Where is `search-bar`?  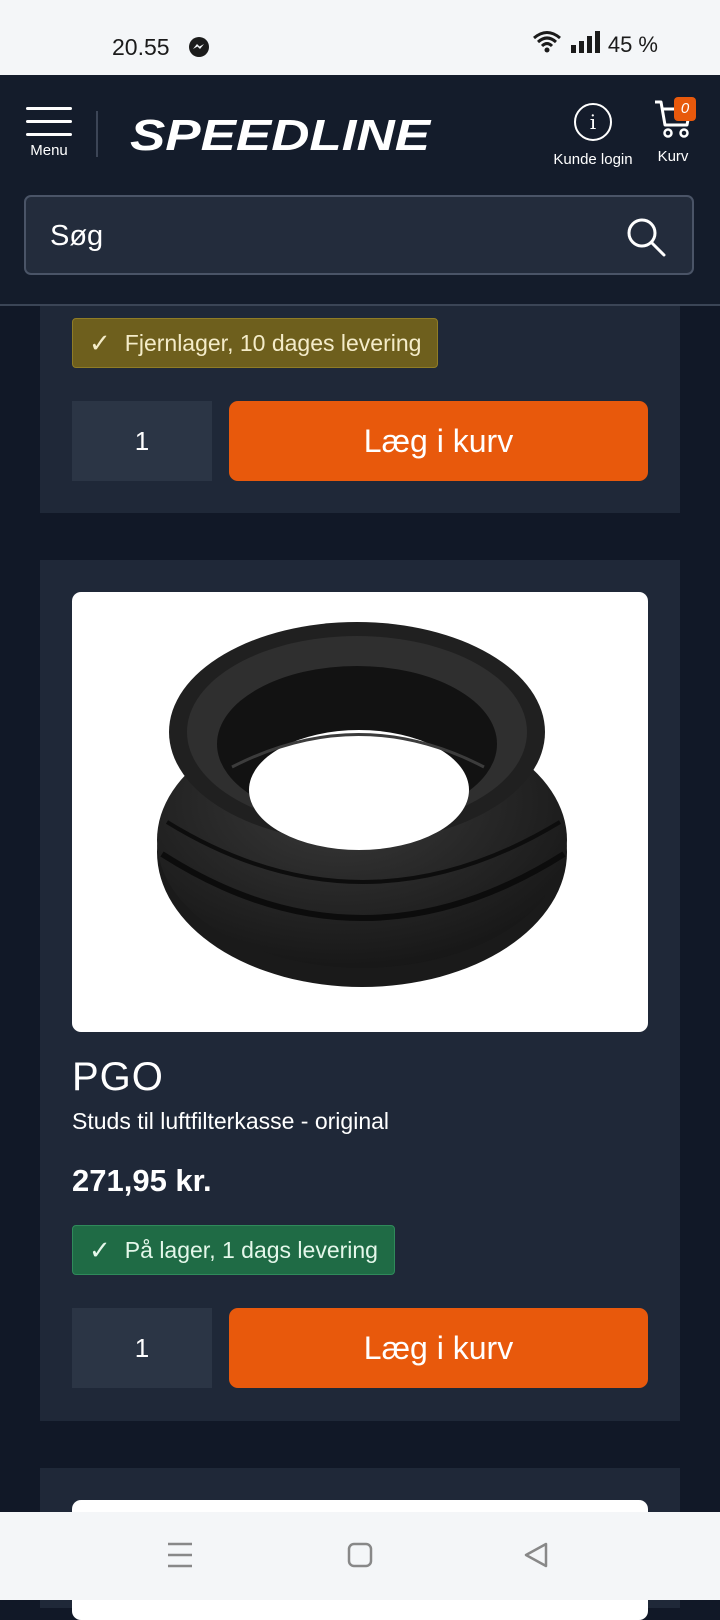
search-bar is located at coordinates (359, 235).